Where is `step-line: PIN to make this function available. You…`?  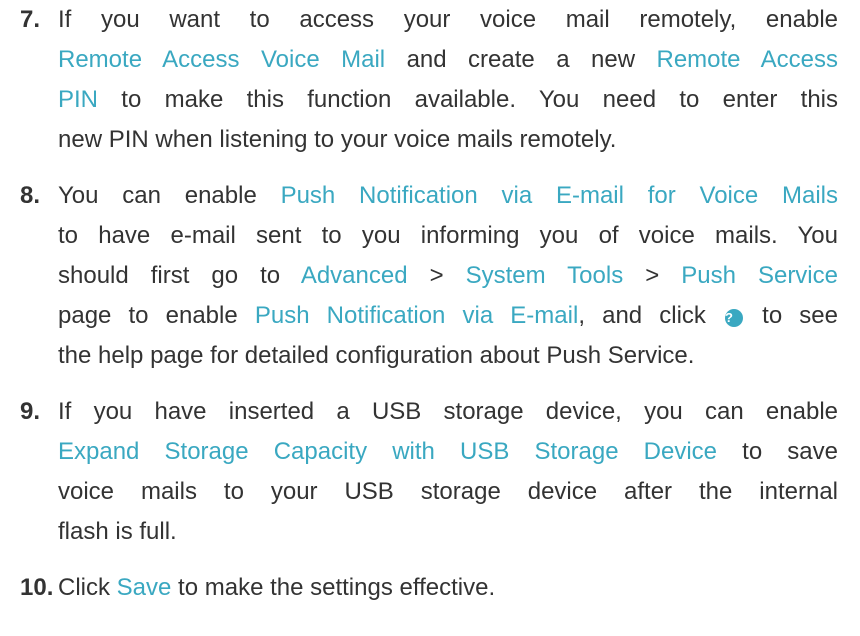 step-line: PIN to make this function available. You… is located at coordinates (448, 100).